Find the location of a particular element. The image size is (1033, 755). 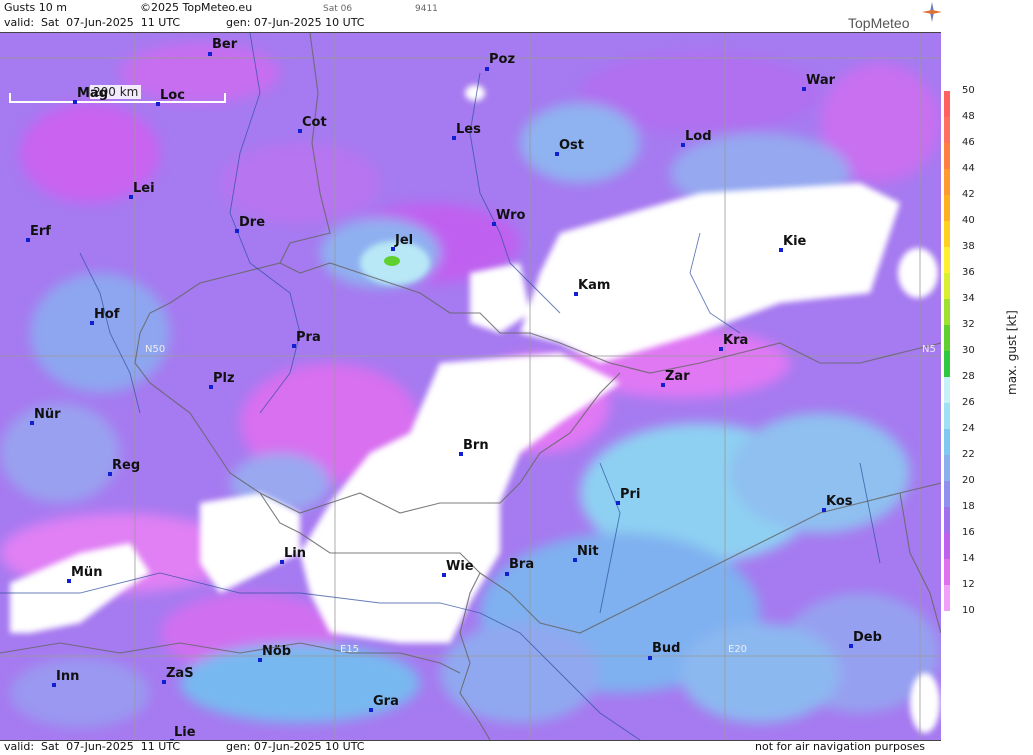

color-legend is located at coordinates (987, 377).